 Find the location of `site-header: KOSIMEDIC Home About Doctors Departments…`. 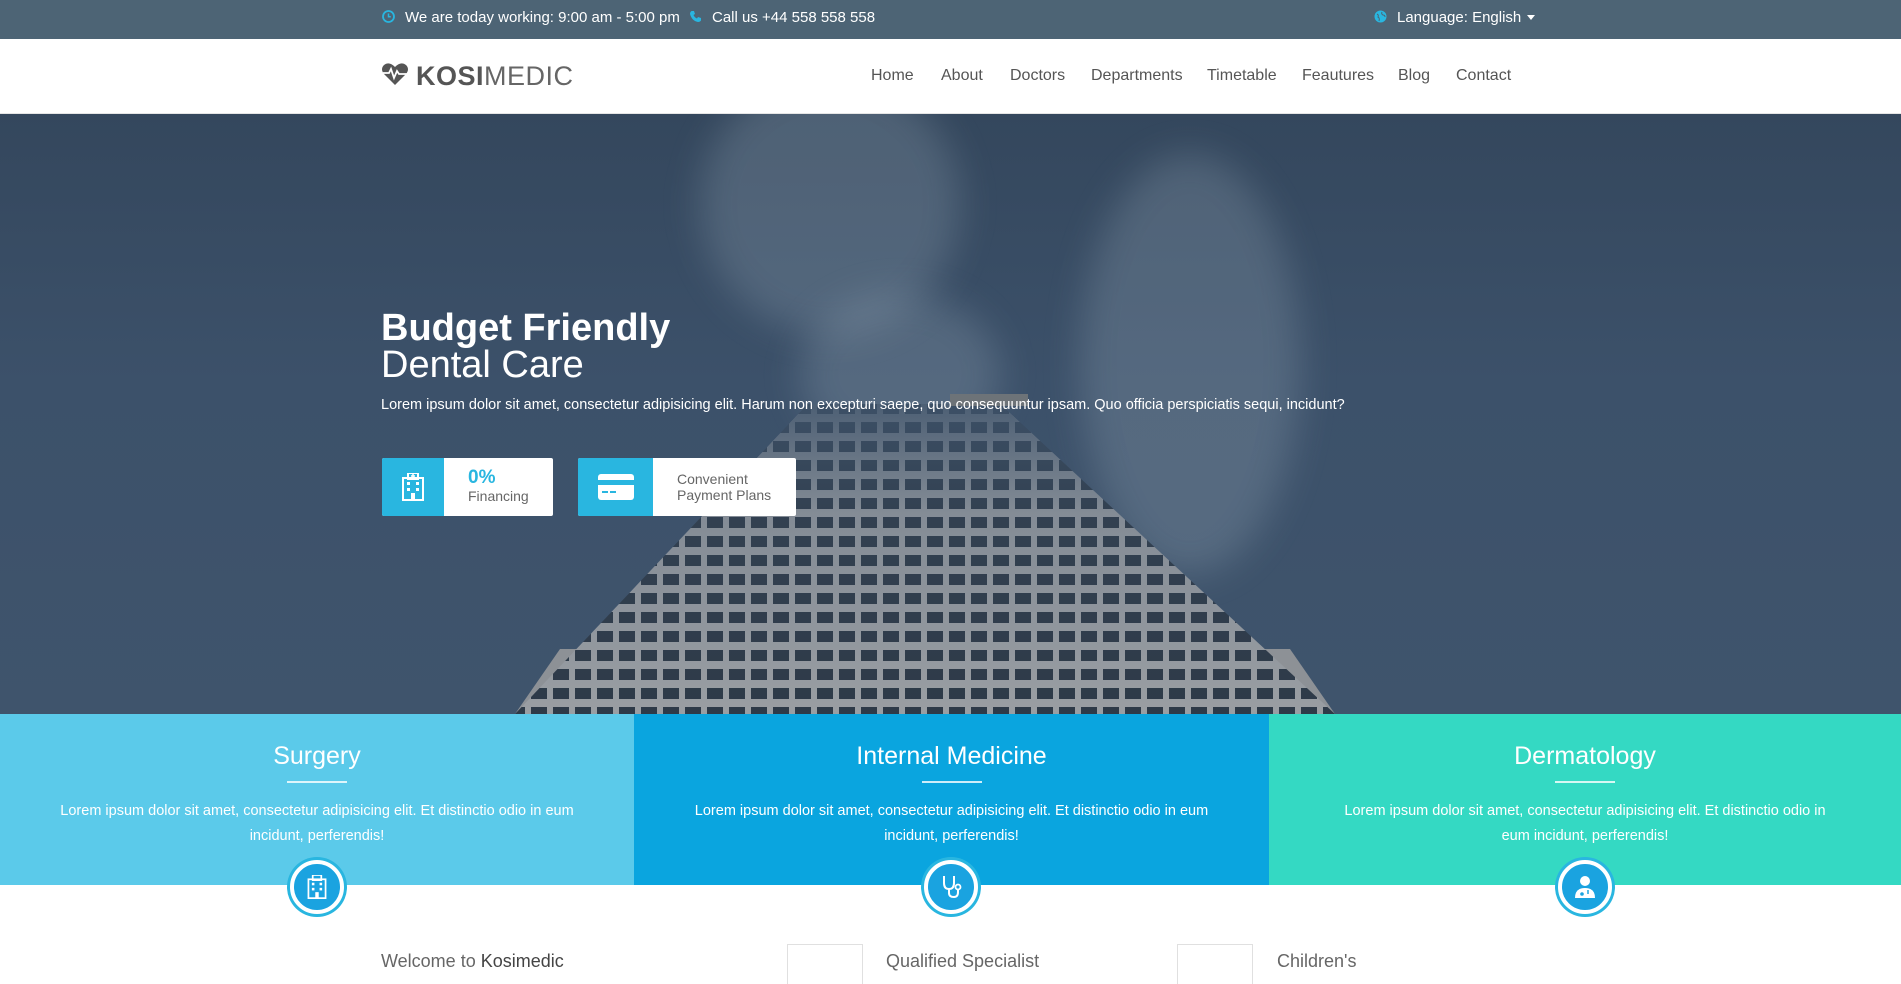

site-header: KOSIMEDIC Home About Doctors Departments… is located at coordinates (950, 76).